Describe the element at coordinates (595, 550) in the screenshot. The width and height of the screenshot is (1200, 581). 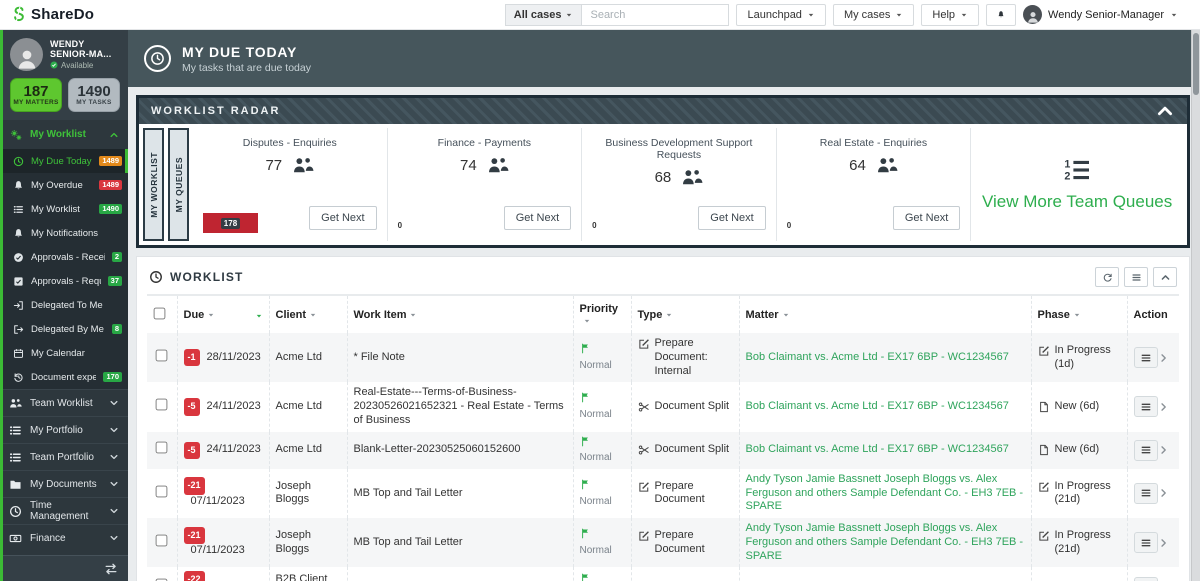
I see `priority-label: Normal` at that location.